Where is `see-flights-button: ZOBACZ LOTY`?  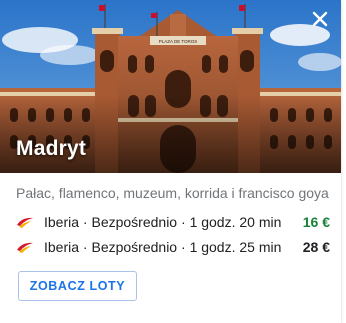 see-flights-button: ZOBACZ LOTY is located at coordinates (77, 286).